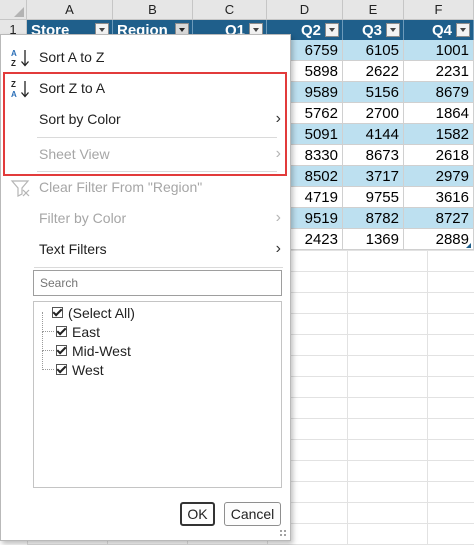 The image size is (474, 545). Describe the element at coordinates (373, 197) in the screenshot. I see `table-cell: 9755` at that location.